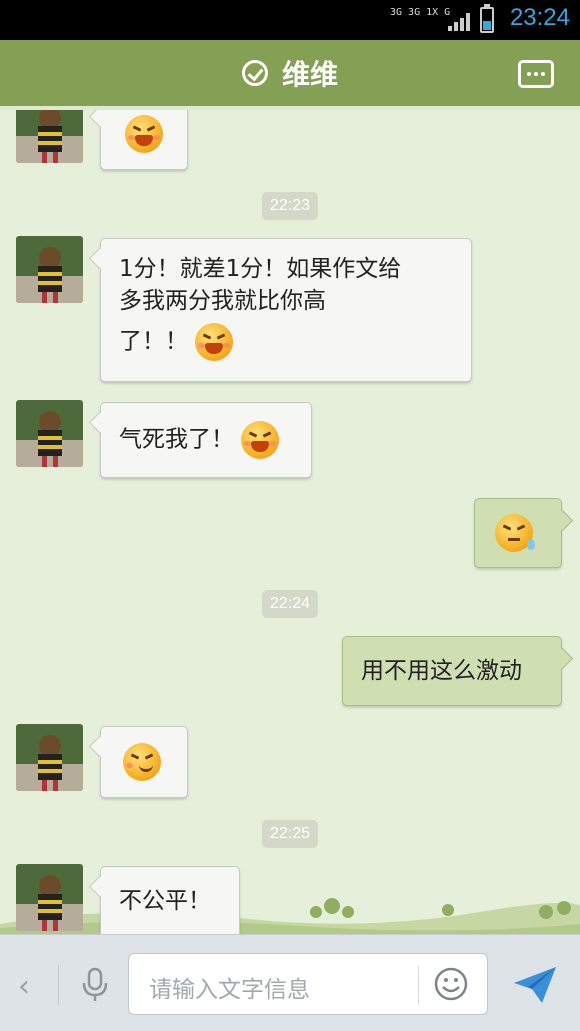  What do you see at coordinates (260, 269) in the screenshot?
I see `message-text: 1分！就差1分！如果作文给` at bounding box center [260, 269].